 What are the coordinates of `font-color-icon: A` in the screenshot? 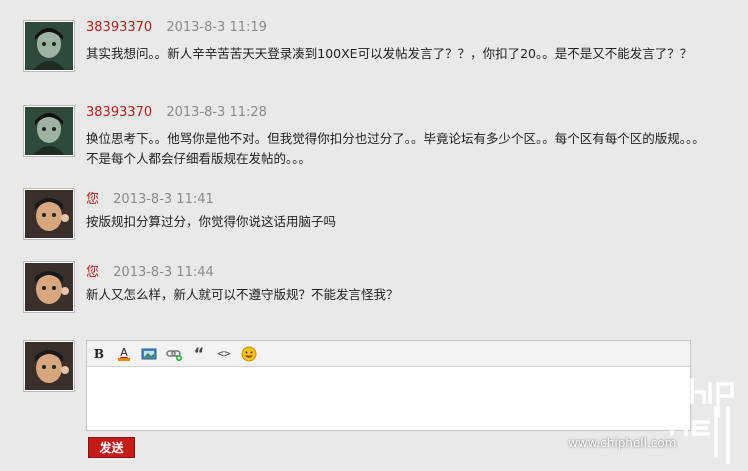 It's located at (124, 354).